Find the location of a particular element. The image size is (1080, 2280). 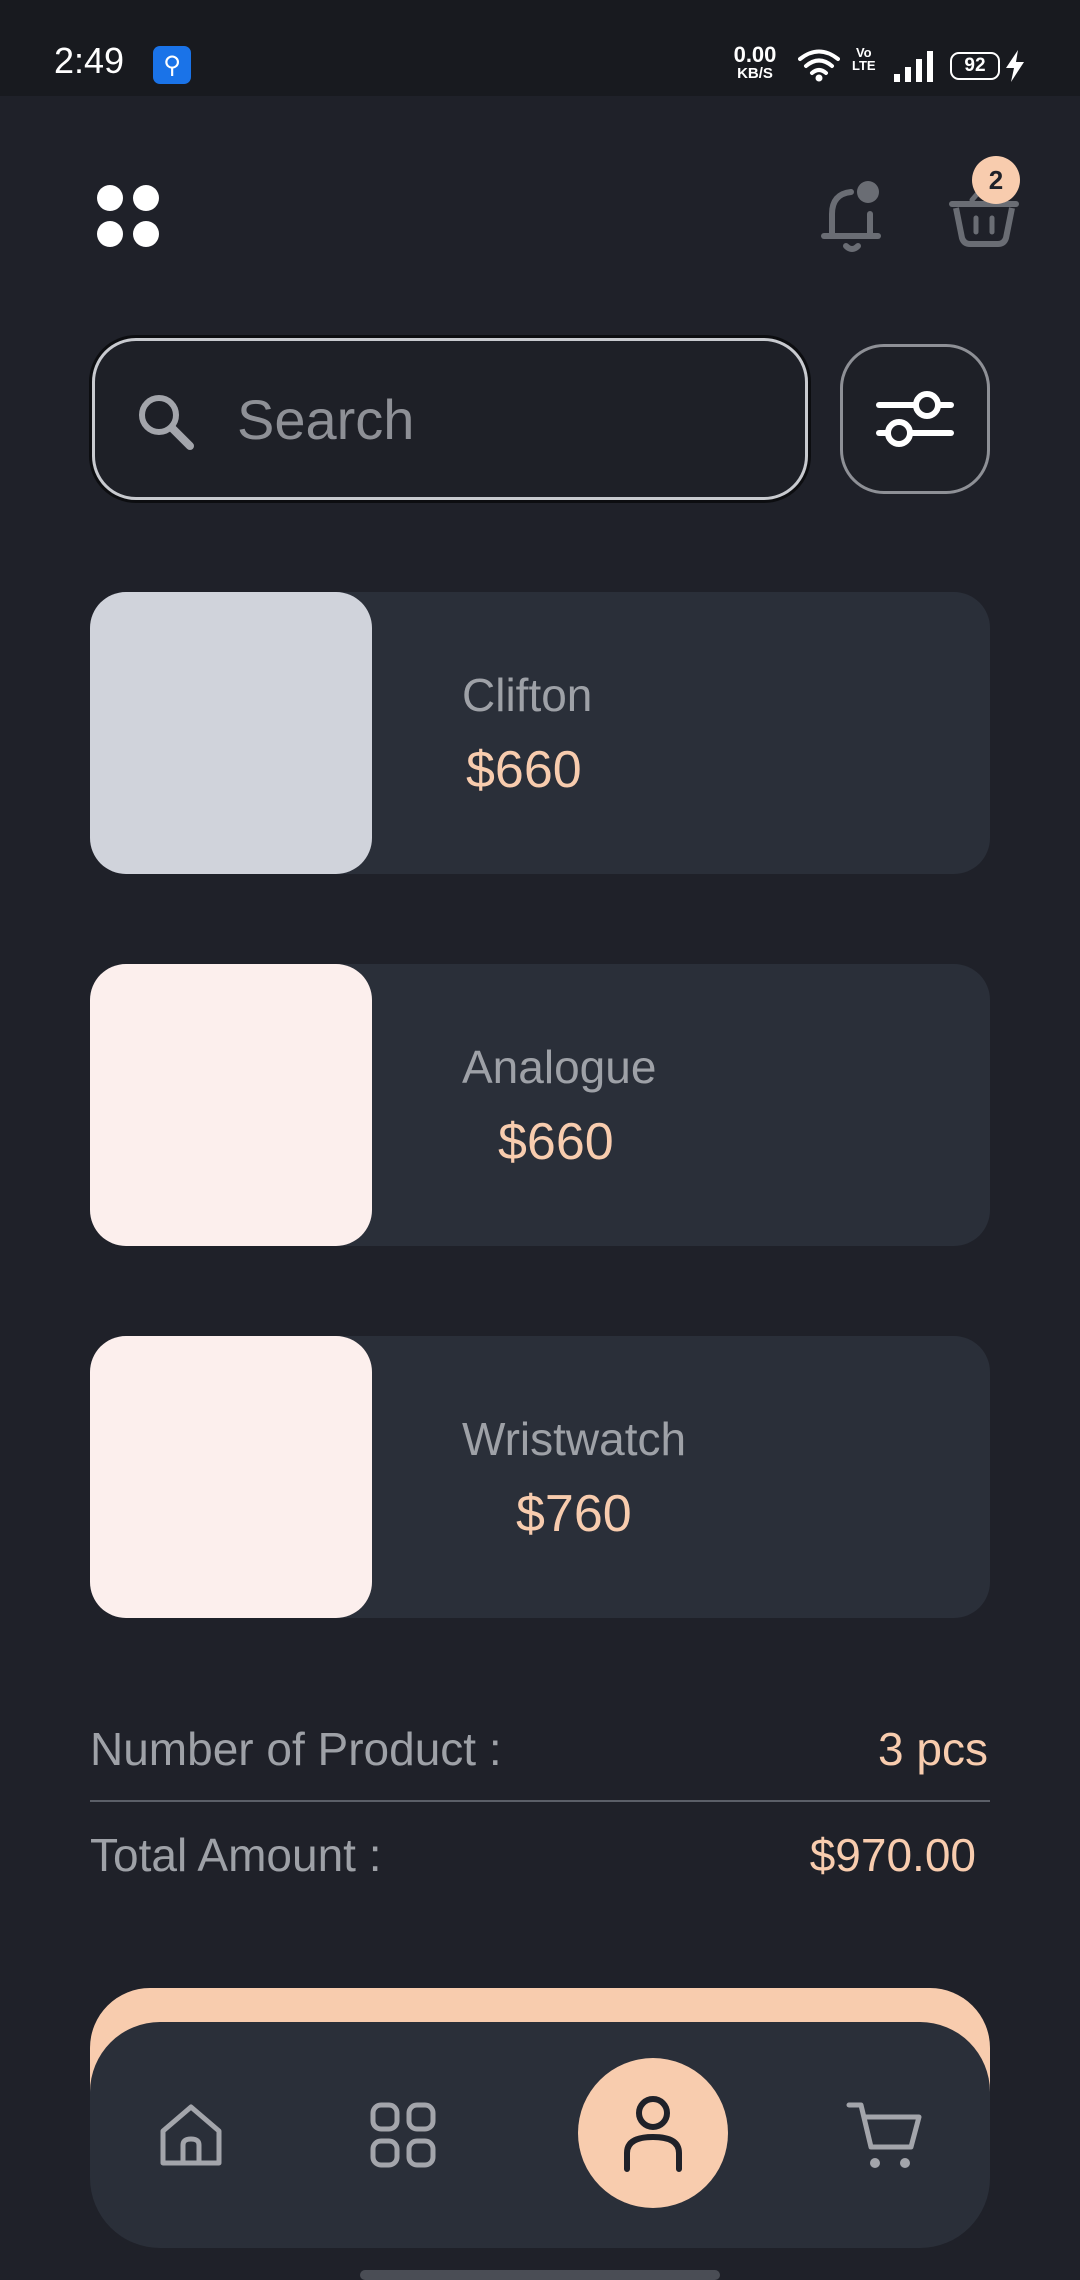

home-indicator is located at coordinates (540, 2275).